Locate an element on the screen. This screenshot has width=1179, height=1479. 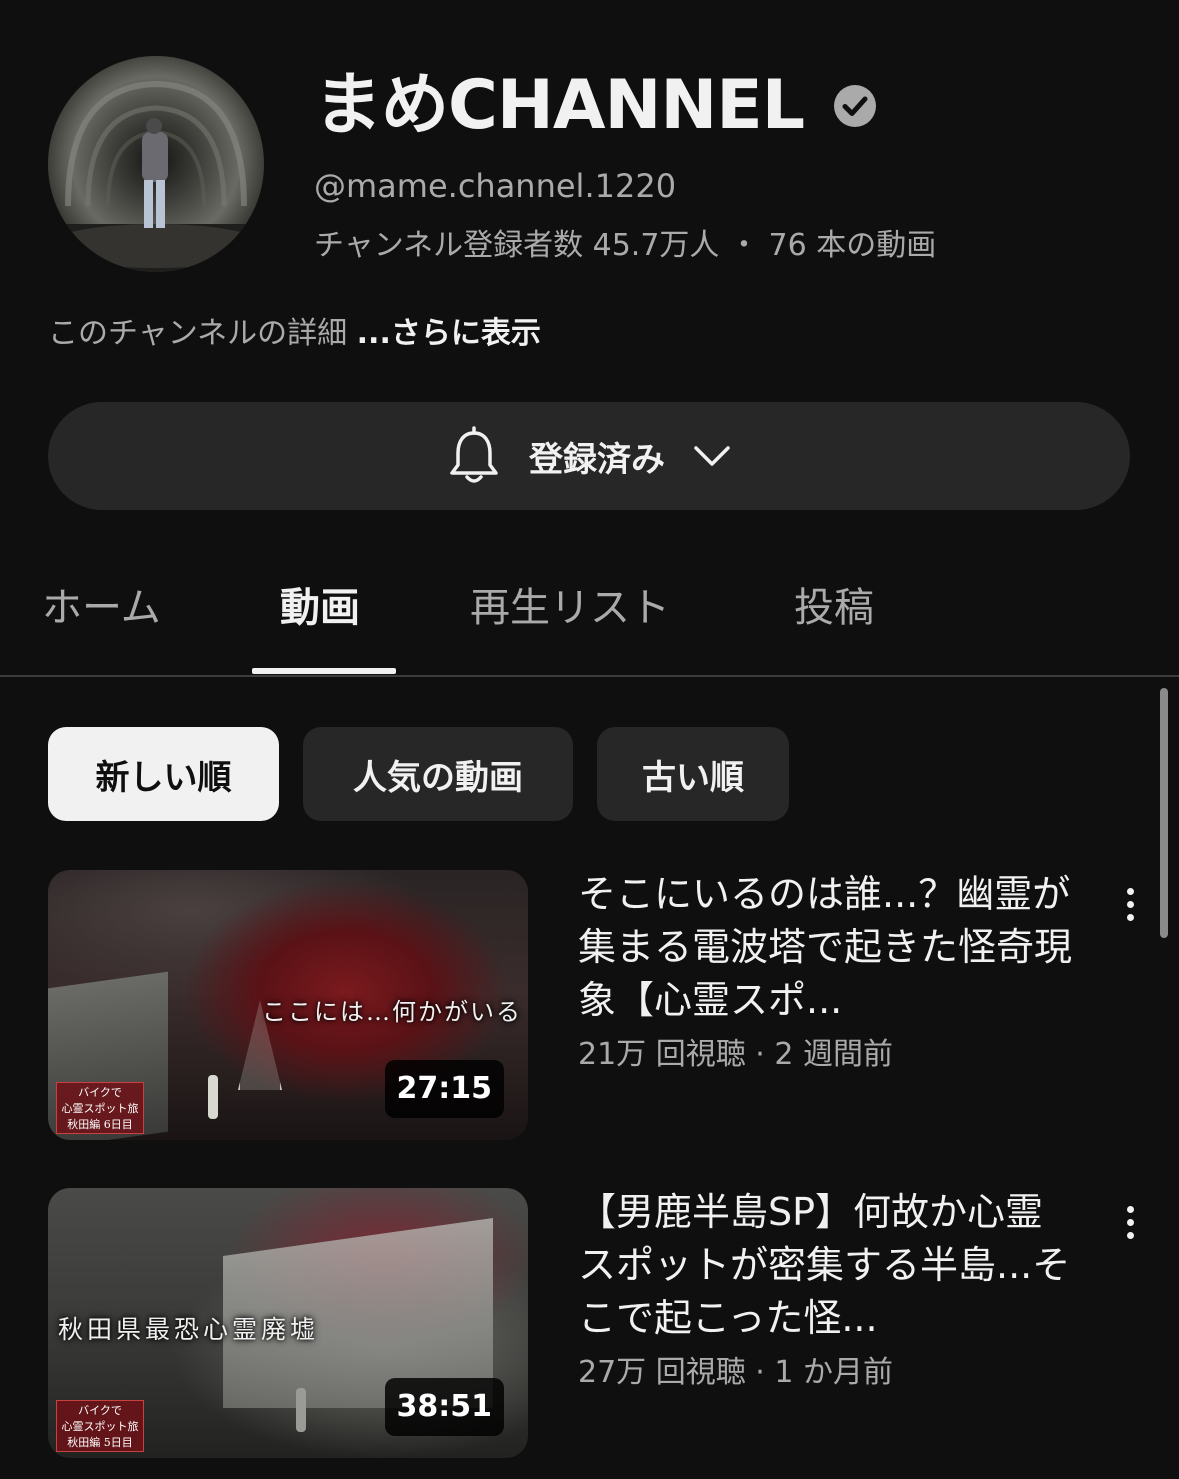
channel-description: このチャンネルの詳細 ...さらに表示 is located at coordinates (294, 334).